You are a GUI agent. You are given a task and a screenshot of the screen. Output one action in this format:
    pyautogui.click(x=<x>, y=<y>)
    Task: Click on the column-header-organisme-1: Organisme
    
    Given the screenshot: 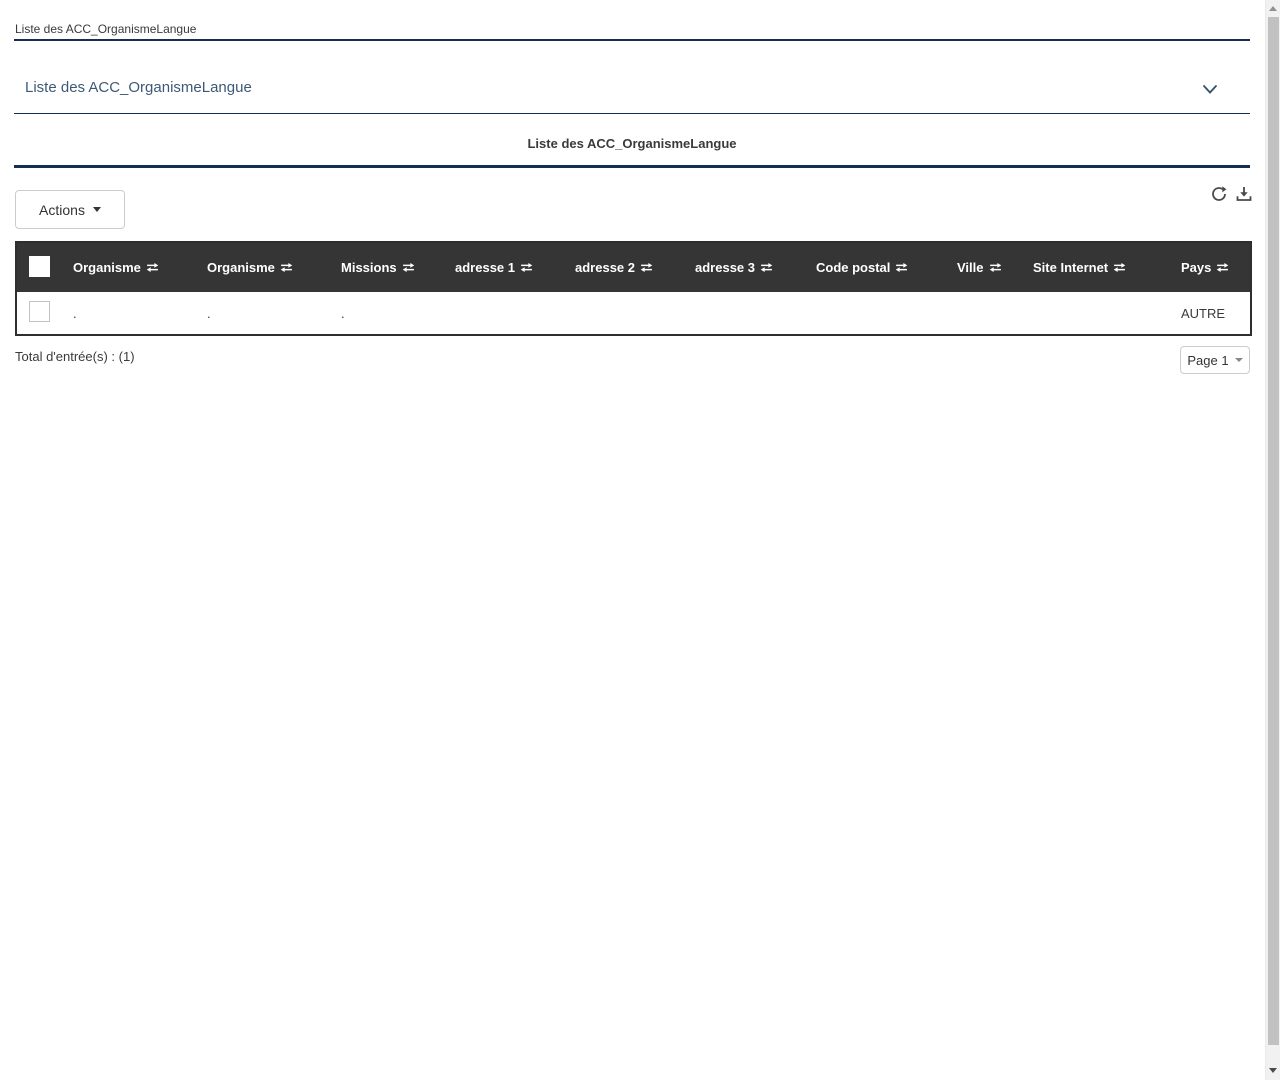 What is the action you would take?
    pyautogui.click(x=128, y=267)
    